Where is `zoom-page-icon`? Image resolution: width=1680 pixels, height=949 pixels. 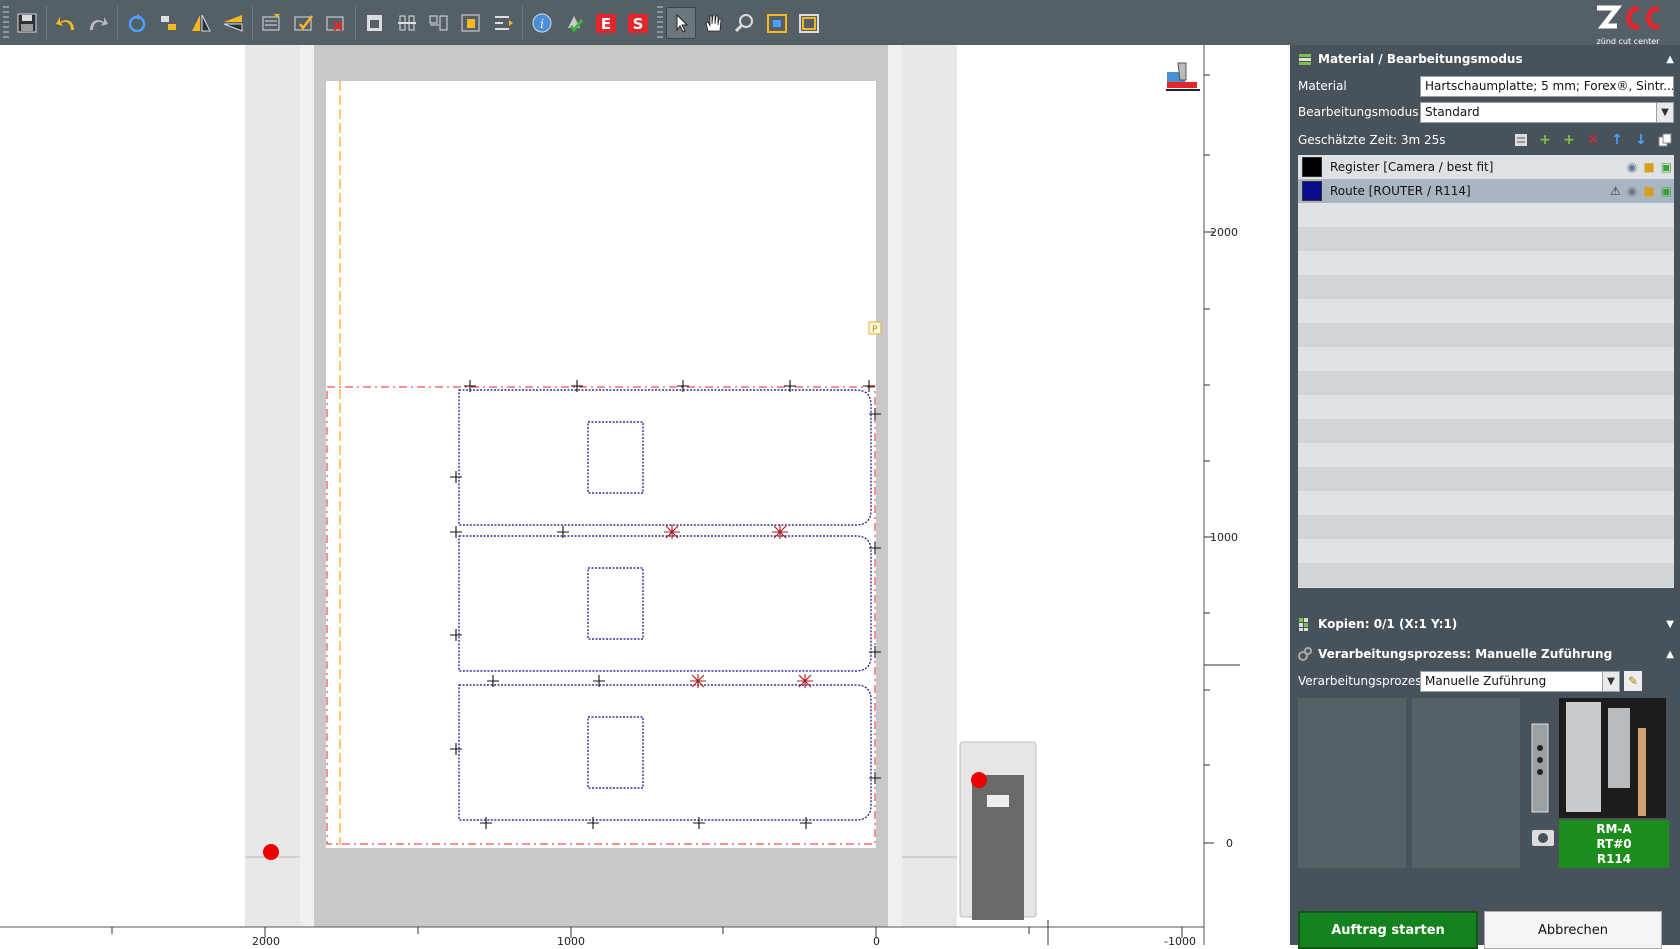 zoom-page-icon is located at coordinates (809, 23).